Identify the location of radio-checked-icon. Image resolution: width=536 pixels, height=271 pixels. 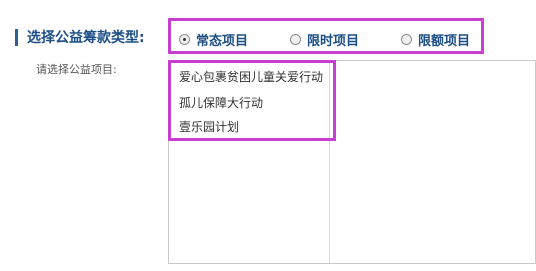
(184, 39).